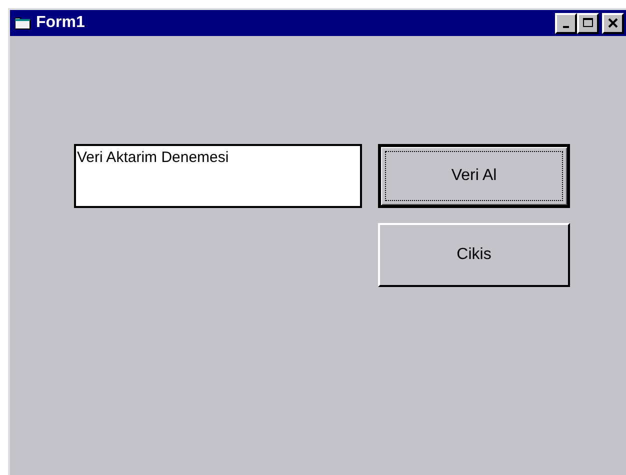  What do you see at coordinates (61, 23) in the screenshot?
I see `window-title: Form1` at bounding box center [61, 23].